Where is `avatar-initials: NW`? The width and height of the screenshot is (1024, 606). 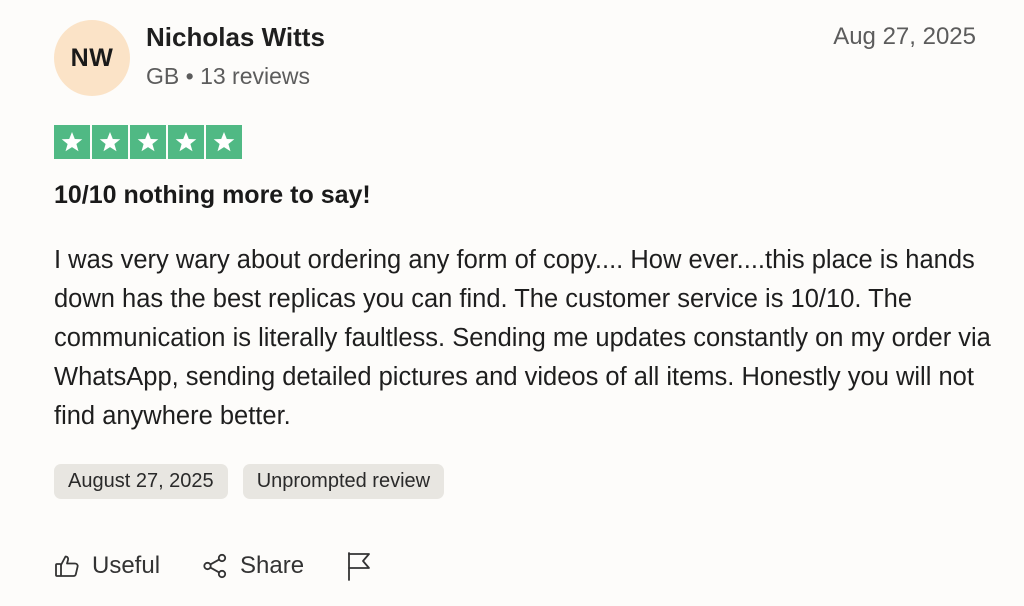 avatar-initials: NW is located at coordinates (92, 57).